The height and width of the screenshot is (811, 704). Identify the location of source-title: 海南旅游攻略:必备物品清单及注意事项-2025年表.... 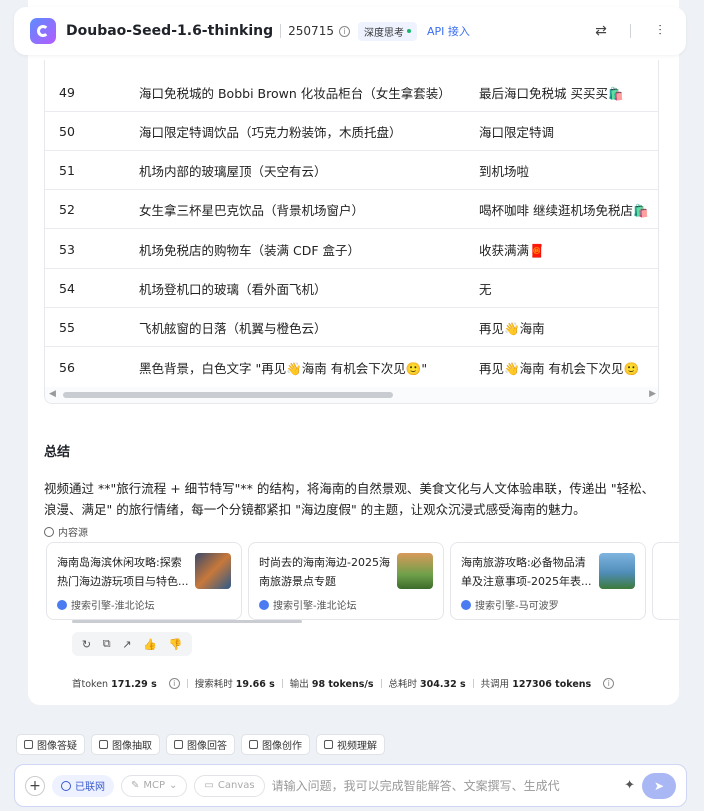
(526, 572).